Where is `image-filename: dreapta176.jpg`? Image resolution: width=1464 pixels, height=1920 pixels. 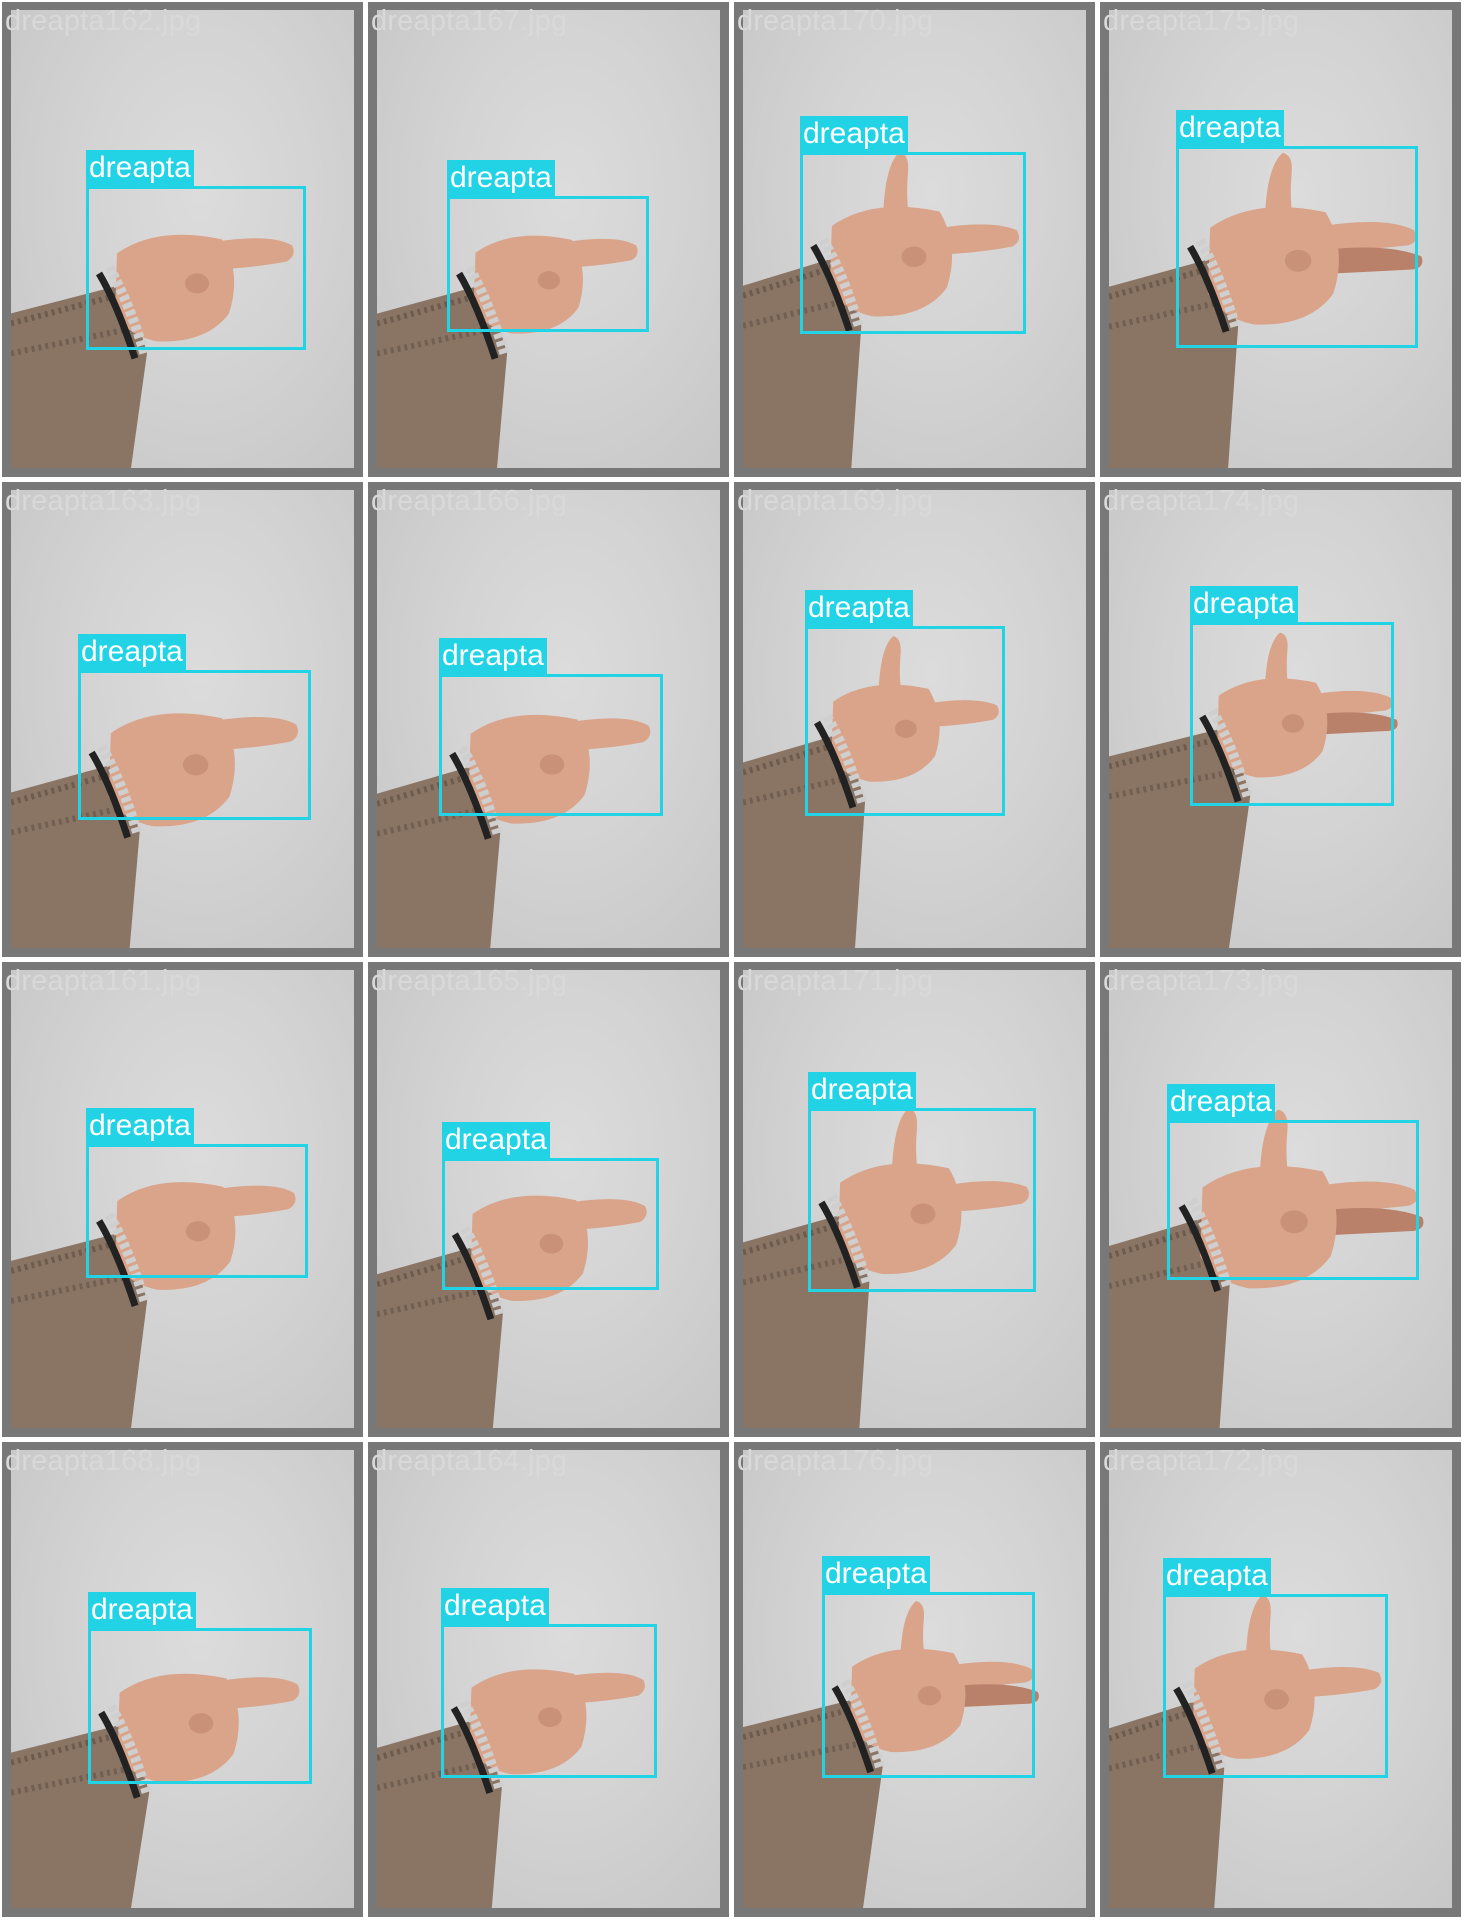 image-filename: dreapta176.jpg is located at coordinates (835, 1461).